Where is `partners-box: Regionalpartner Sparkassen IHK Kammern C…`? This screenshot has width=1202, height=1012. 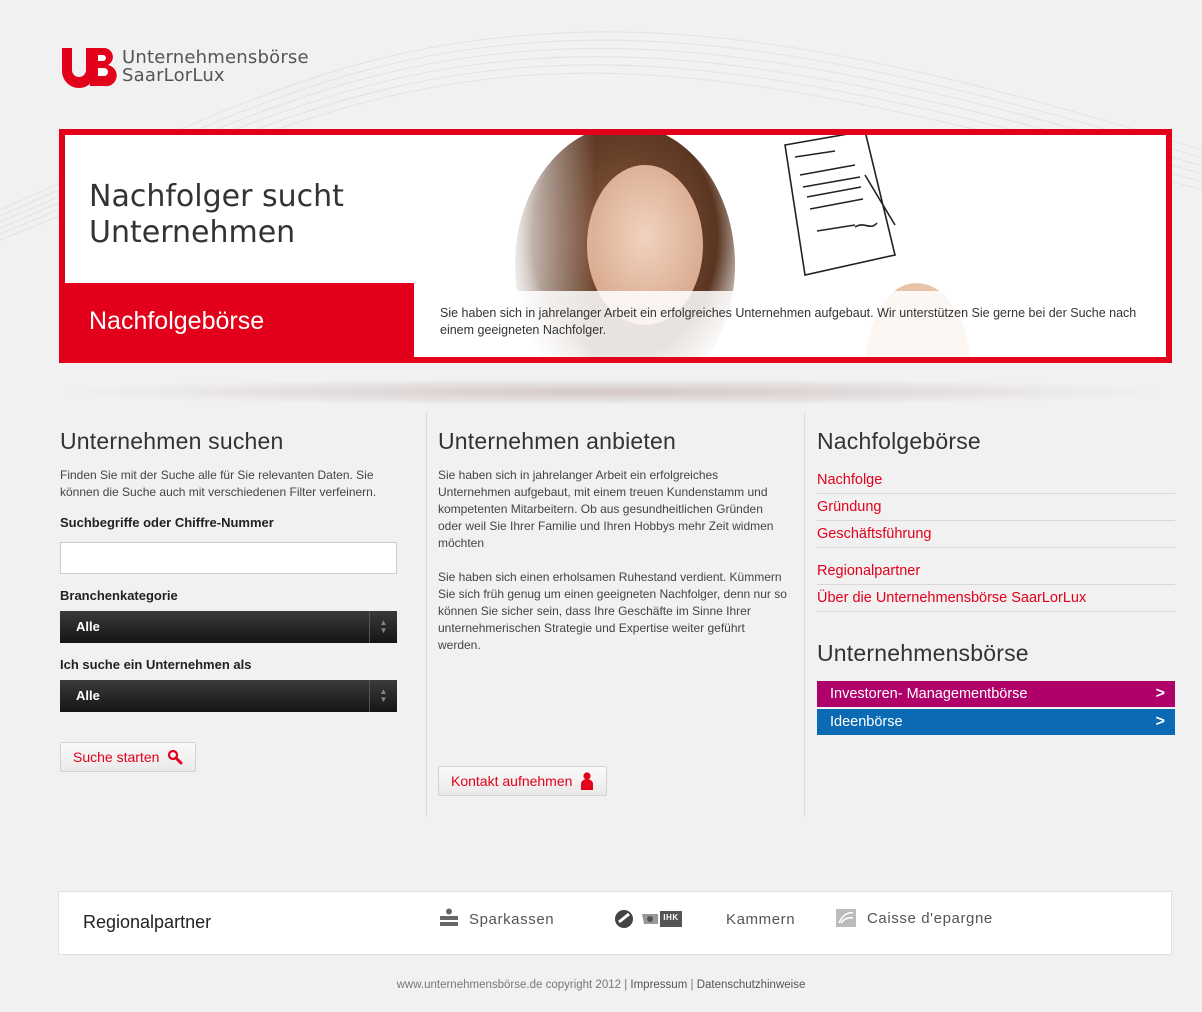 partners-box: Regionalpartner Sparkassen IHK Kammern C… is located at coordinates (615, 923).